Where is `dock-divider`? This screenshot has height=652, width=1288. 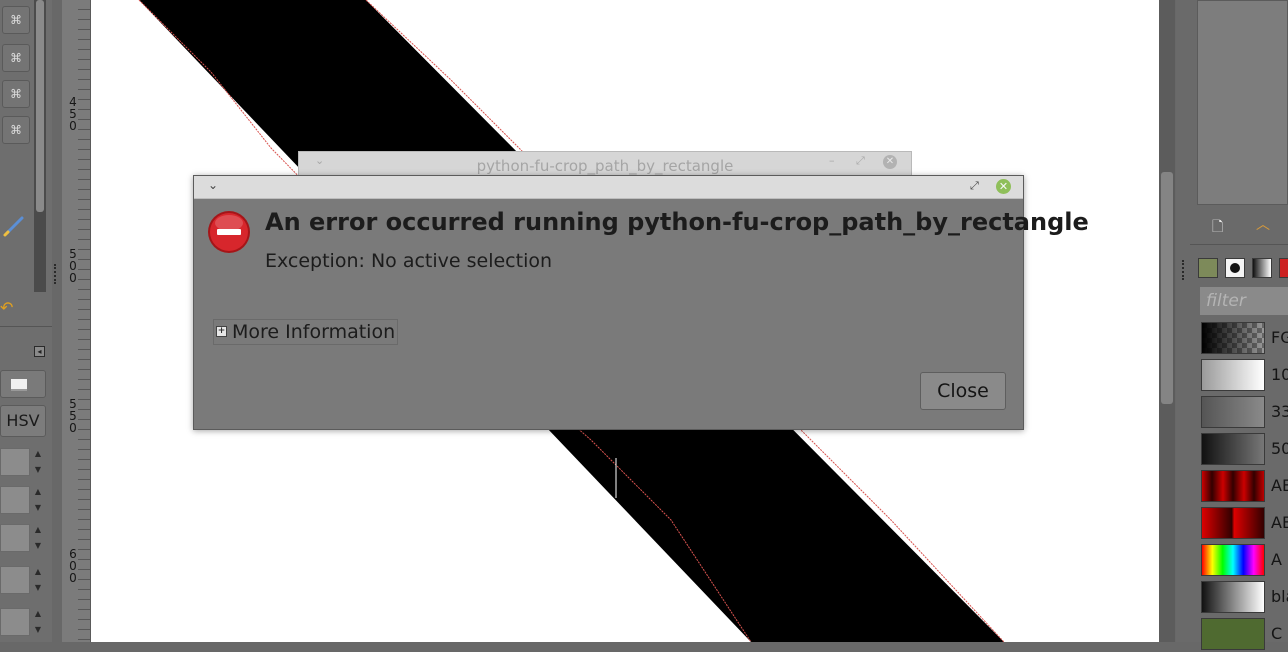
dock-divider is located at coordinates (1239, 244).